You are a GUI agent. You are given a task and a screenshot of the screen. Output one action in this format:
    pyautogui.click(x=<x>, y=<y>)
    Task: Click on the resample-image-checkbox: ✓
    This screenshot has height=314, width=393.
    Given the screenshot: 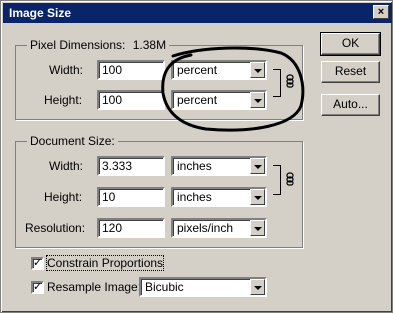 What is the action you would take?
    pyautogui.click(x=37, y=287)
    